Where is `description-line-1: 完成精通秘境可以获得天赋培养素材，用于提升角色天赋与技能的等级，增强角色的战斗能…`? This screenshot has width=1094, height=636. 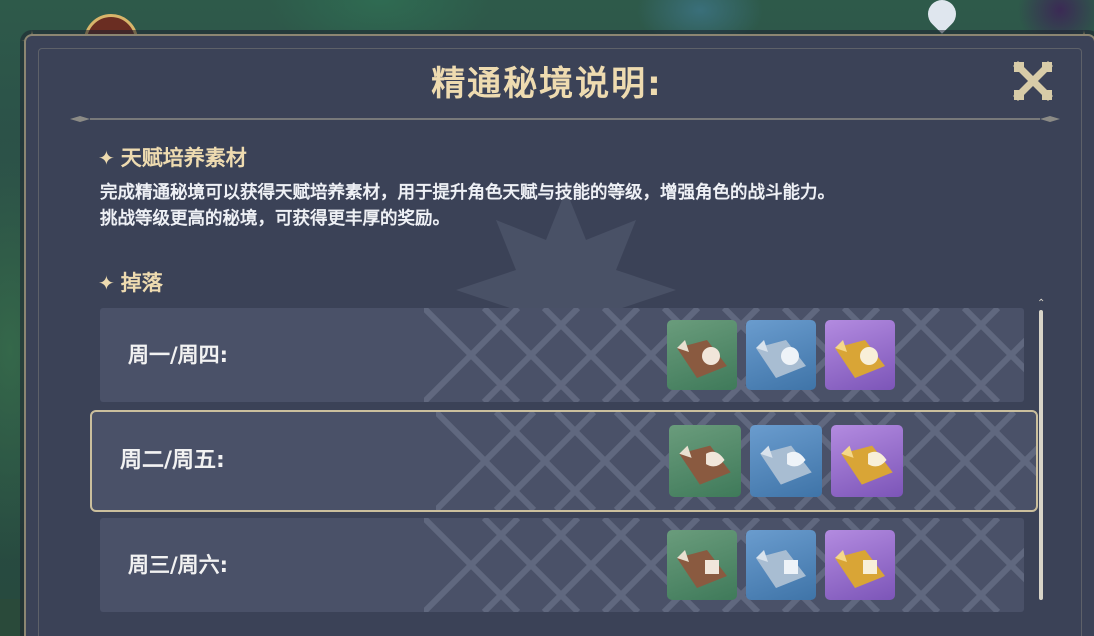 description-line-1: 完成精通秘境可以获得天赋培养素材，用于提升角色天赋与技能的等级，增强角色的战斗能… is located at coordinates (467, 193).